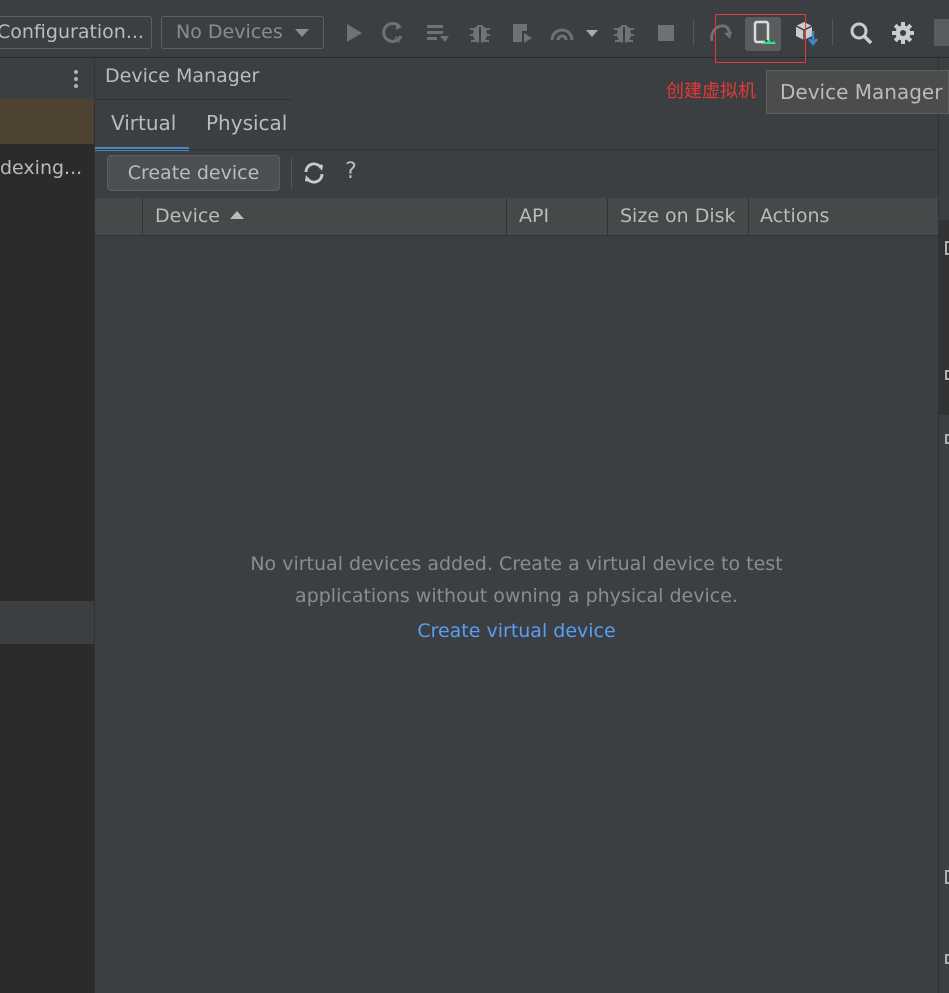  Describe the element at coordinates (438, 33) in the screenshot. I see `apply-code-changes-icon` at that location.